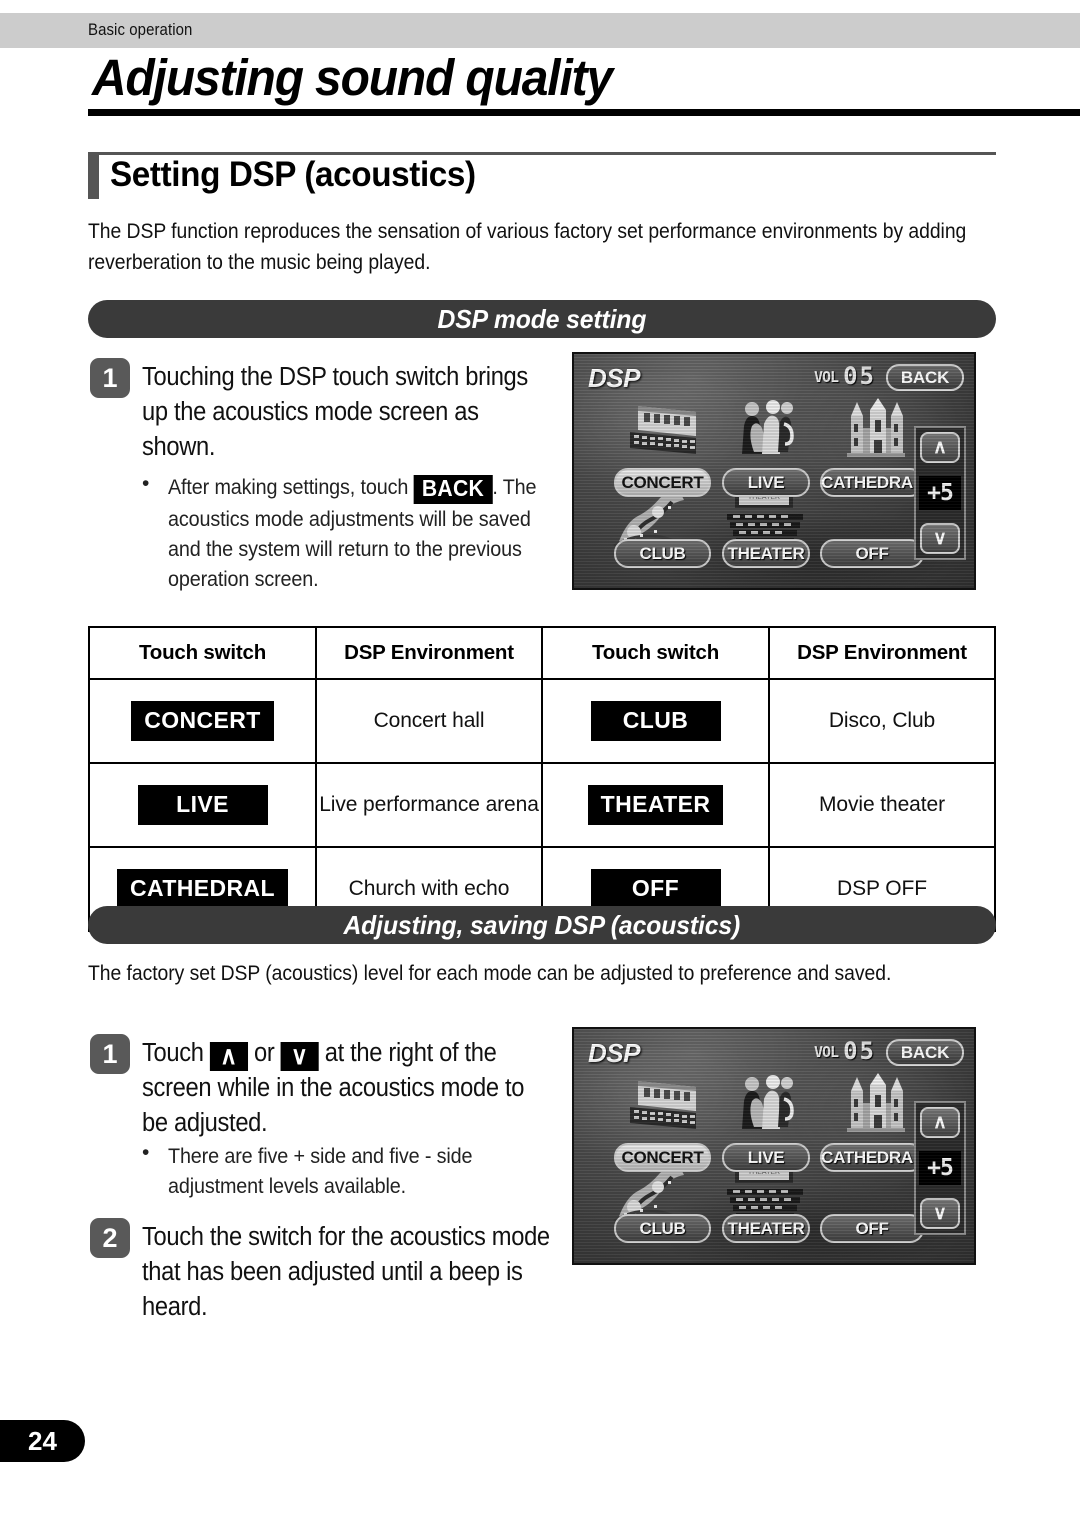  What do you see at coordinates (228, 1056) in the screenshot?
I see `arrow-up-keycap: ∧` at bounding box center [228, 1056].